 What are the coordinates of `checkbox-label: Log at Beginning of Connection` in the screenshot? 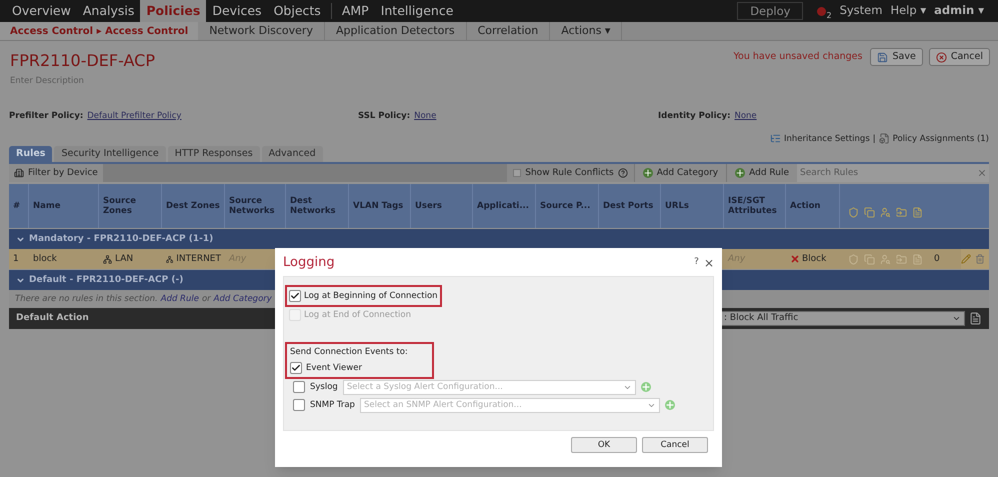 It's located at (371, 296).